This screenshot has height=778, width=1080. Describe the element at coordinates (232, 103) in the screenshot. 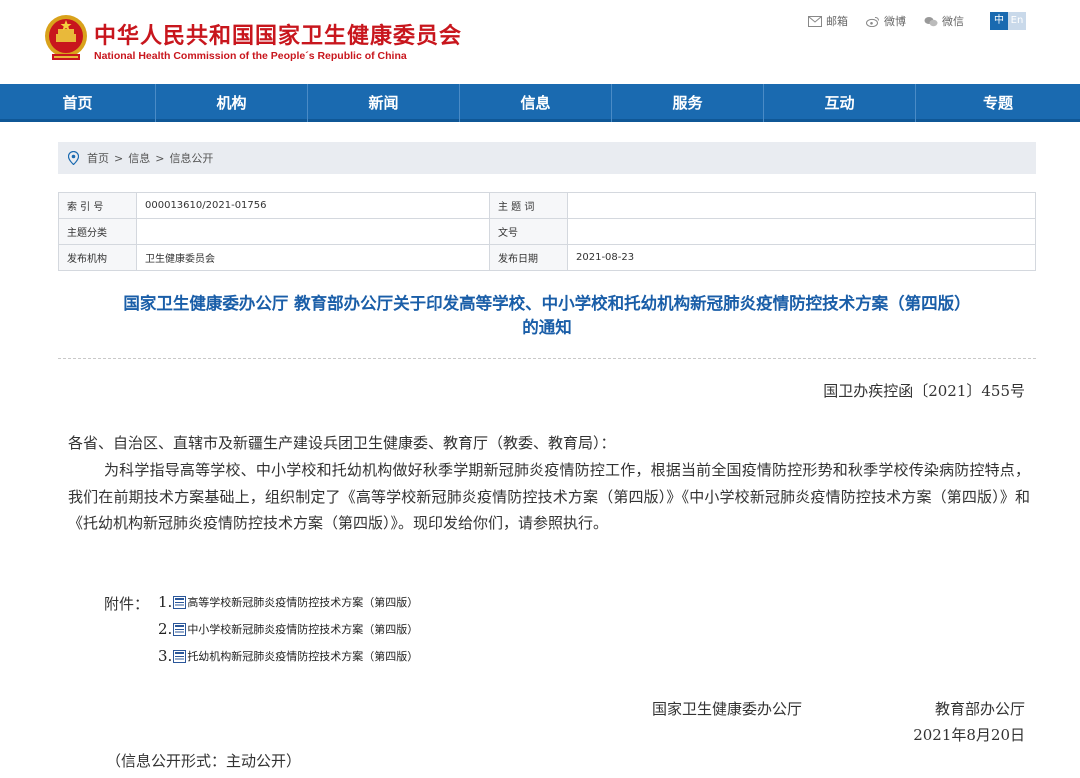

I see `nav-agencies: 机构` at that location.